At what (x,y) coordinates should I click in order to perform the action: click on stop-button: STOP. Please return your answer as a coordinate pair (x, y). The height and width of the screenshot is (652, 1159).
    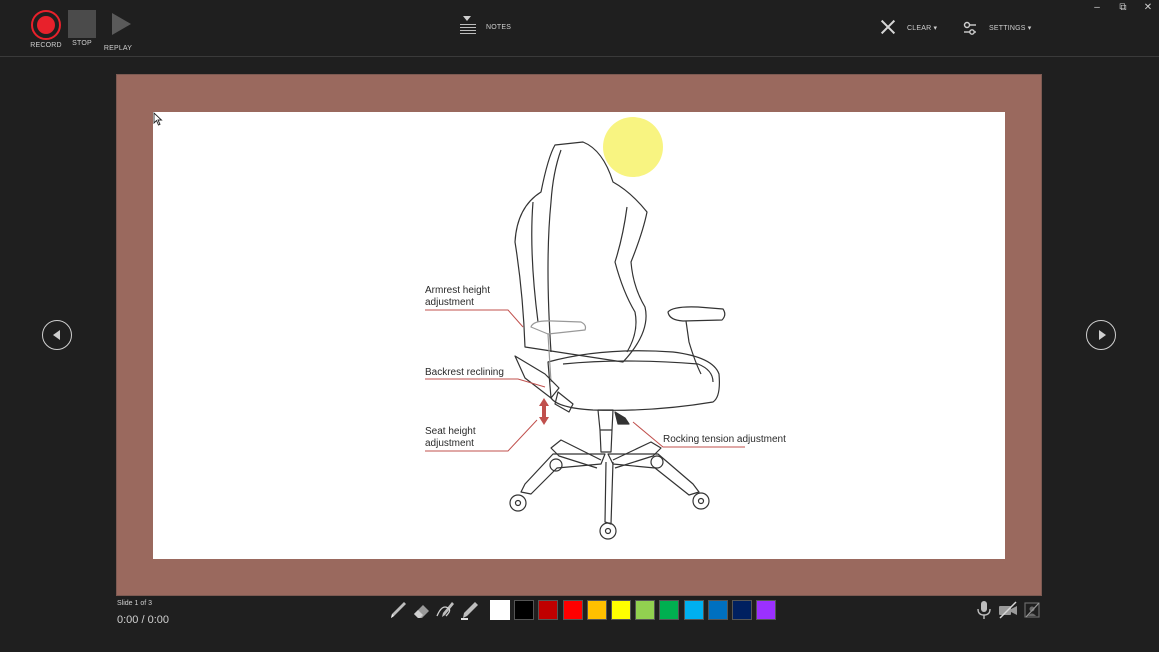
    Looking at the image, I should click on (82, 28).